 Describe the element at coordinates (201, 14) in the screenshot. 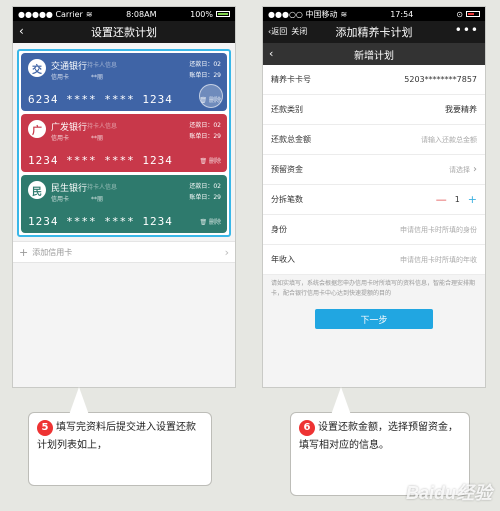

I see `battery-label: 100%` at that location.